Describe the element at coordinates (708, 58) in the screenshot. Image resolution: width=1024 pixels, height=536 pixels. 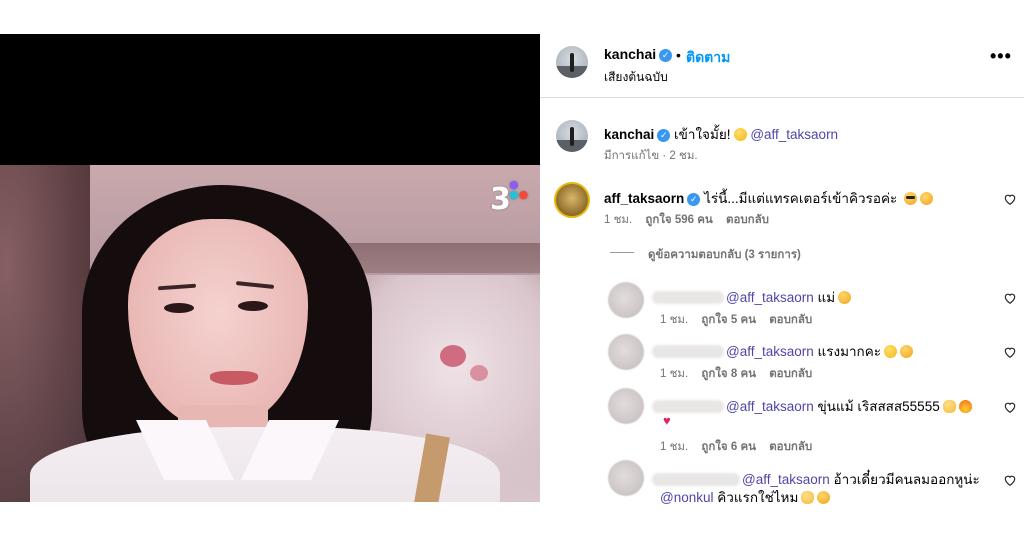
I see `follow-button: ติดตาม` at that location.